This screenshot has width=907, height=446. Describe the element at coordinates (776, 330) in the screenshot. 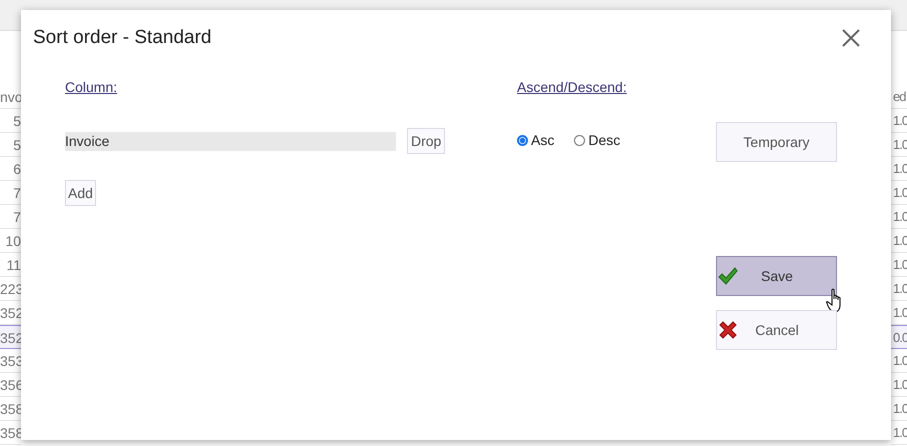

I see `cancel-button: Cancel` at that location.